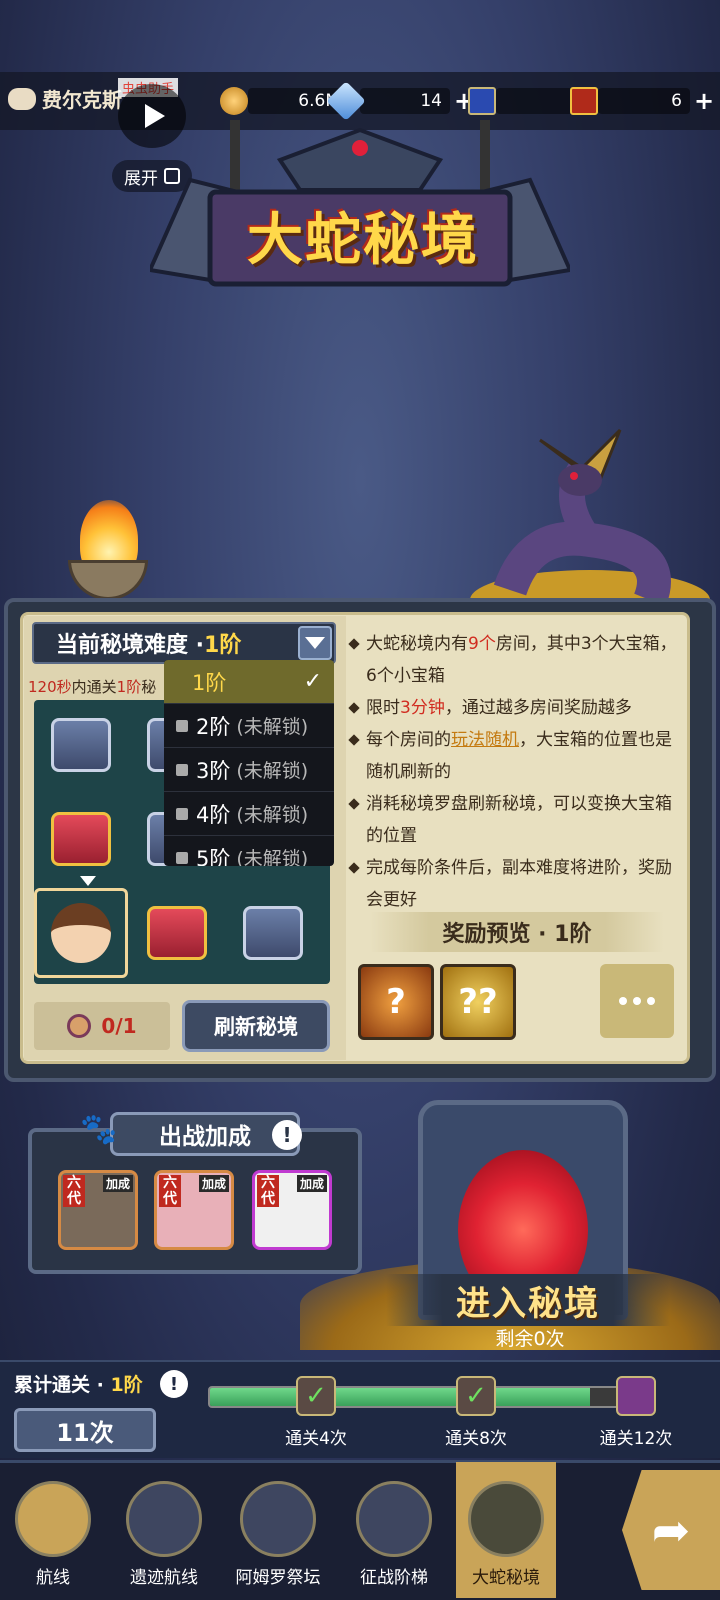 The image size is (720, 1600). Describe the element at coordinates (174, 1384) in the screenshot. I see `cumulative-info-button: !` at that location.